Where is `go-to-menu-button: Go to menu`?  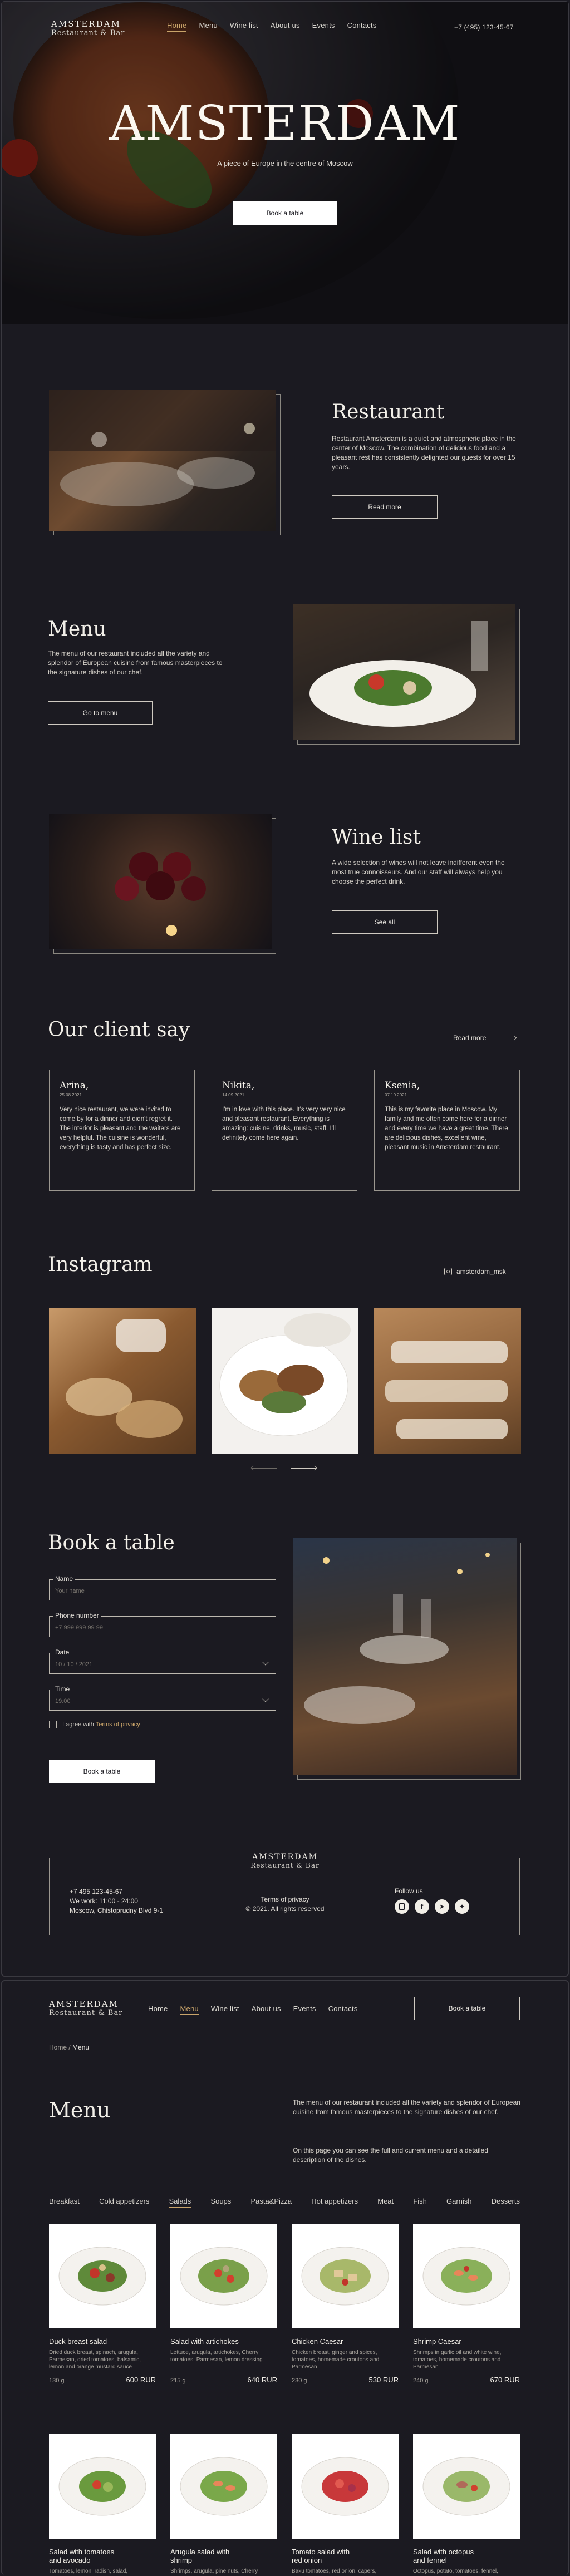
go-to-menu-button: Go to menu is located at coordinates (100, 713).